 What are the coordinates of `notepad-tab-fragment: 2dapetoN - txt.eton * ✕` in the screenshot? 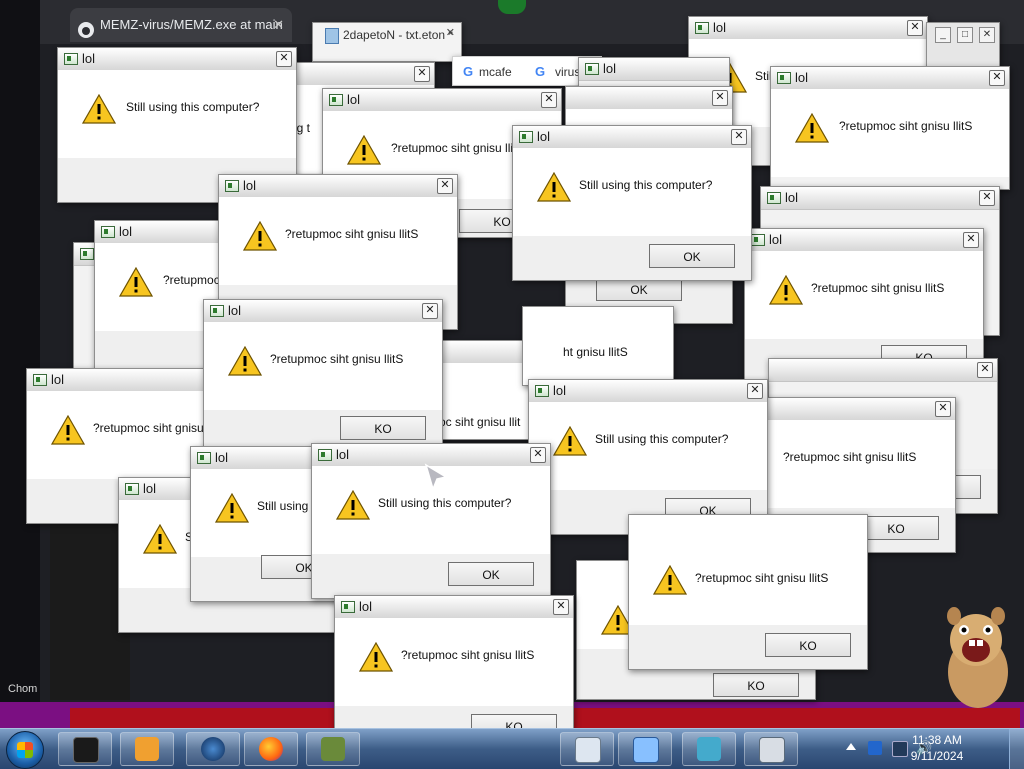 It's located at (387, 42).